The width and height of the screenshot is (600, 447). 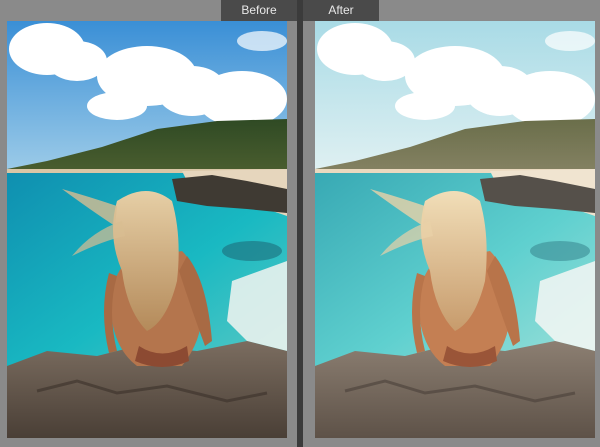 I want to click on before-label: Before, so click(x=259, y=10).